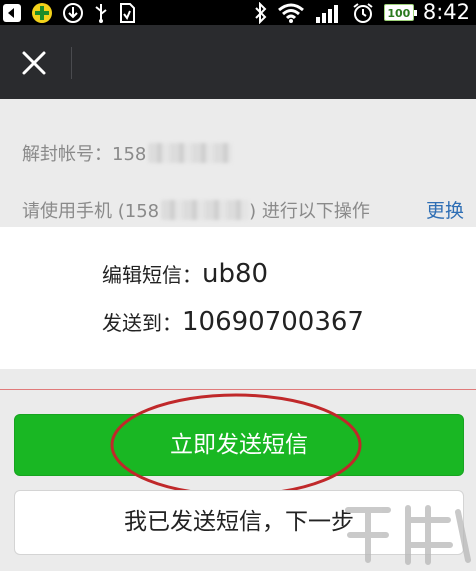 Image resolution: width=476 pixels, height=571 pixels. I want to click on masked-phone-number, so click(205, 210).